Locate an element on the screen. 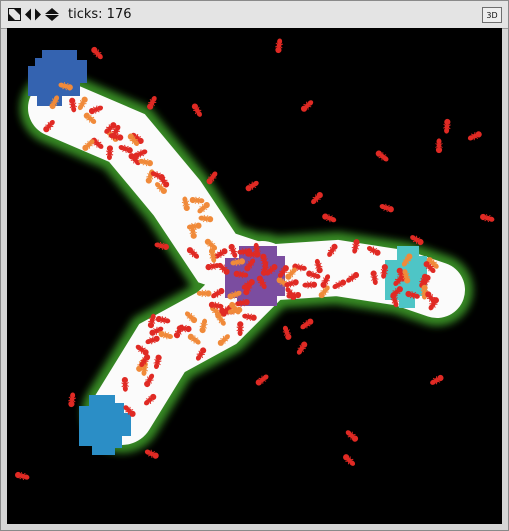 The height and width of the screenshot is (531, 509). view-toolbar: ticks: 176 3D is located at coordinates (254, 15).